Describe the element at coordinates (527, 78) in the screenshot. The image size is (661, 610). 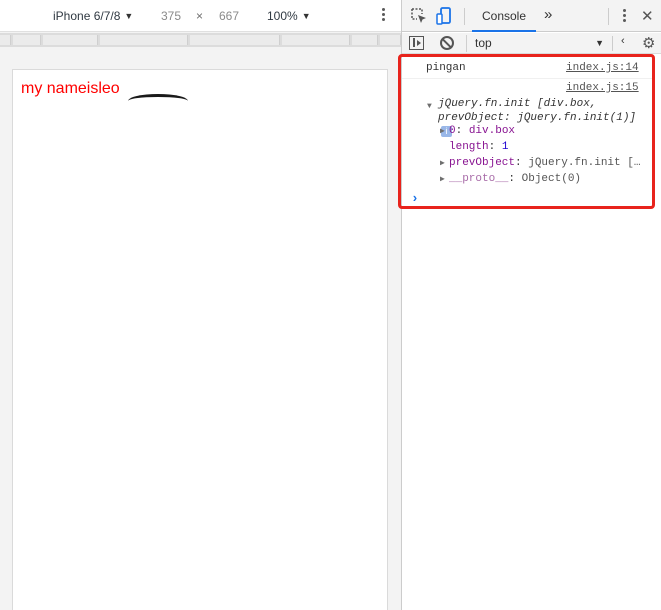
I see `message-divider` at that location.